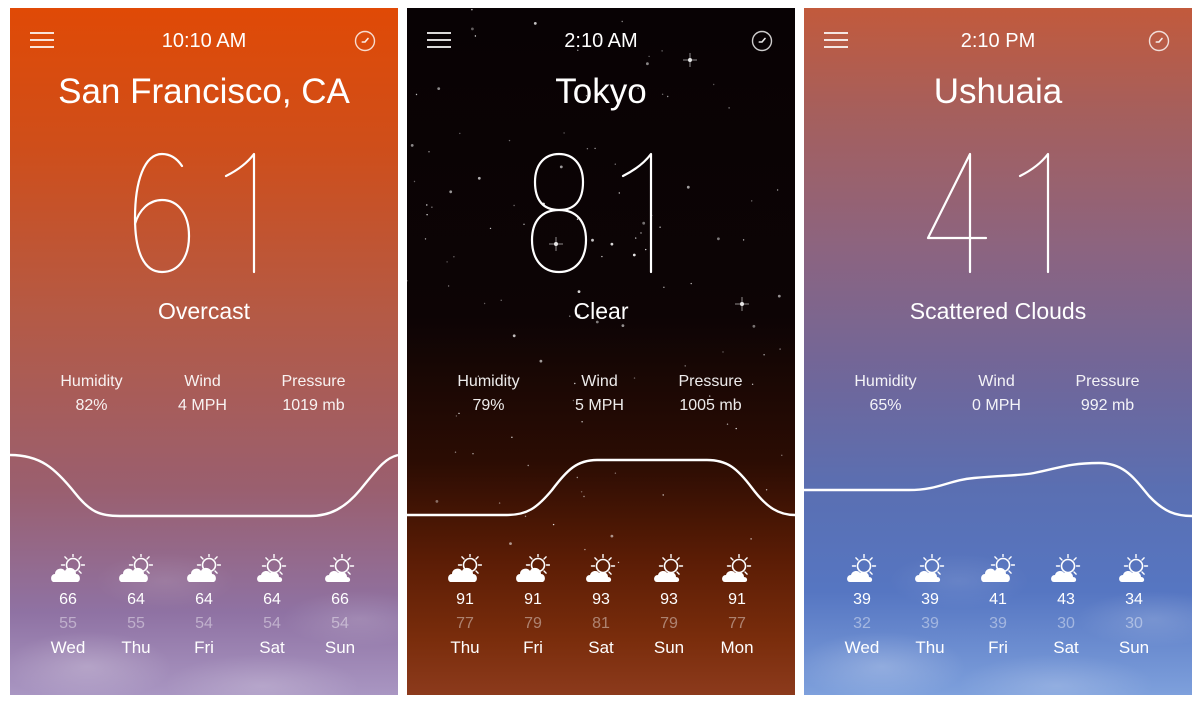  Describe the element at coordinates (737, 647) in the screenshot. I see `forecast-day-name: Mon` at that location.